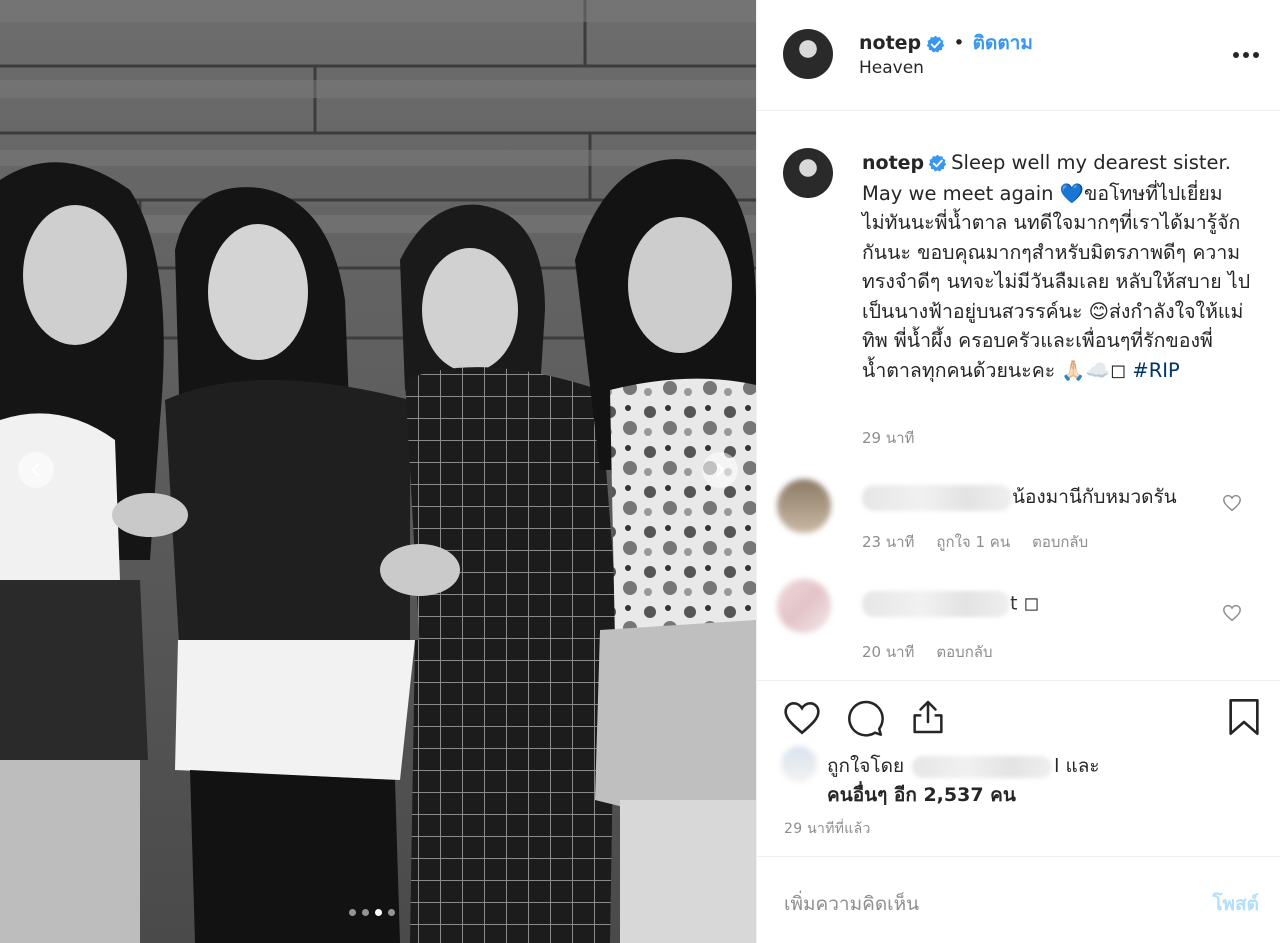  What do you see at coordinates (888, 542) in the screenshot?
I see `comment-time: 23 นาที` at bounding box center [888, 542].